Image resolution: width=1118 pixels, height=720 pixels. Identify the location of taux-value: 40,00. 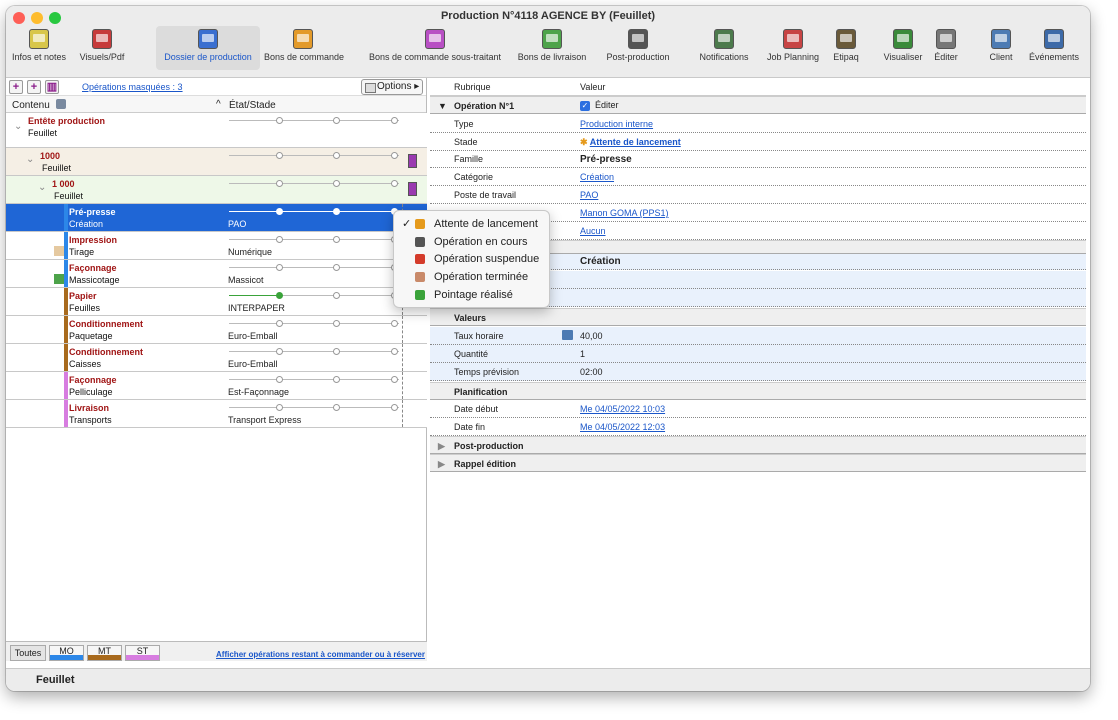
(591, 336).